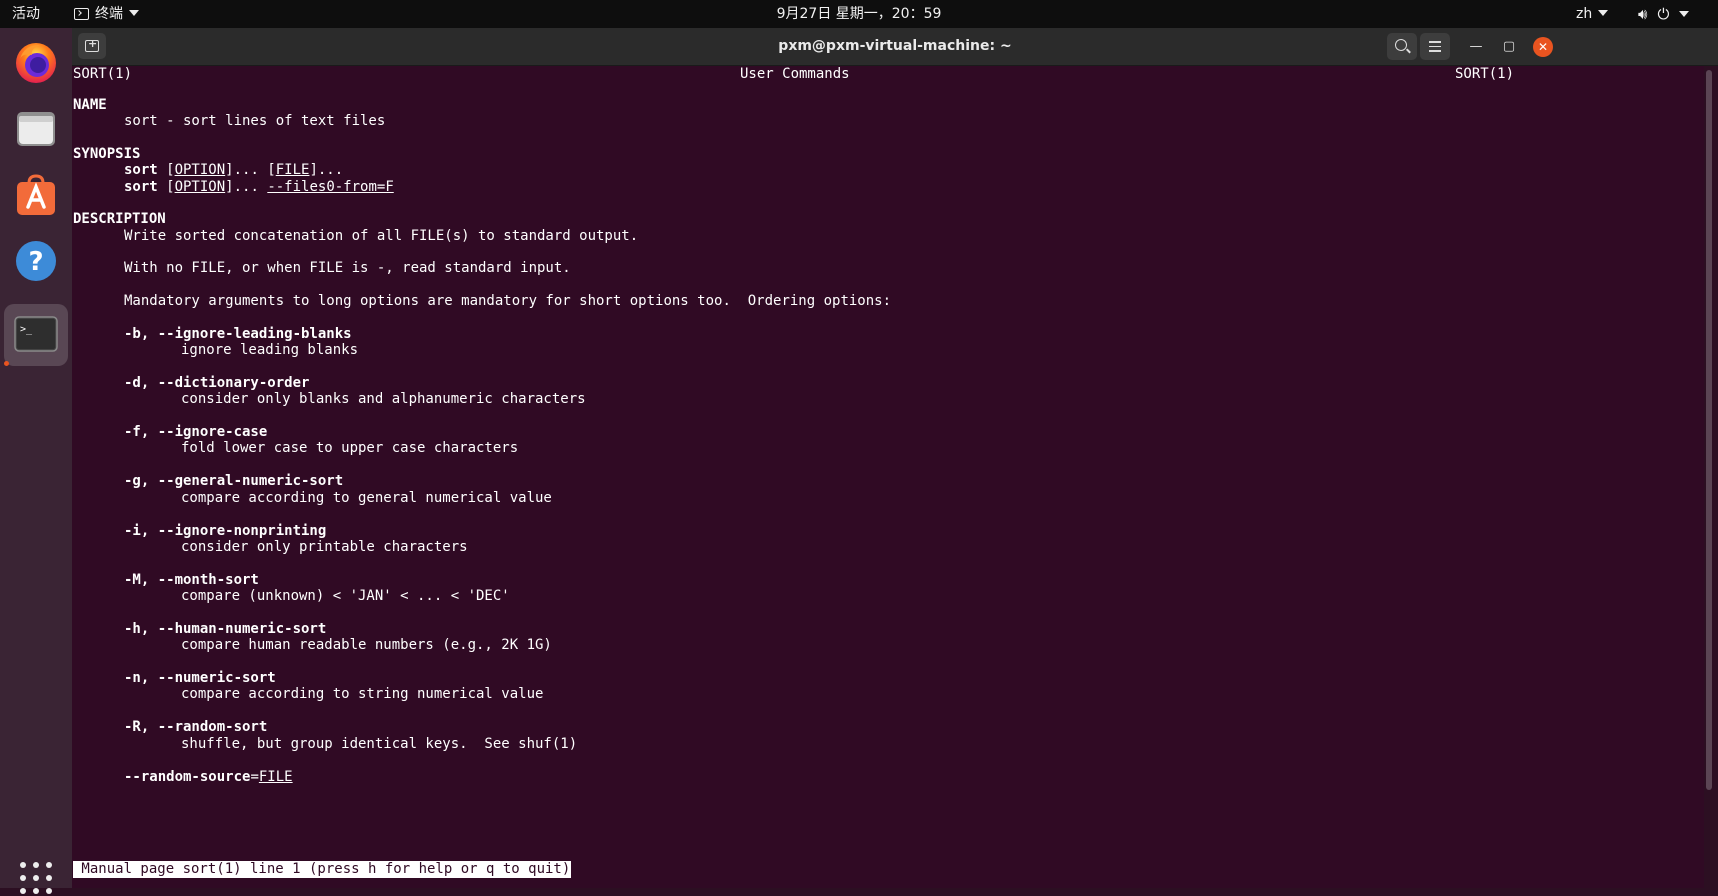  I want to click on hamburger-menu-button, so click(1435, 46).